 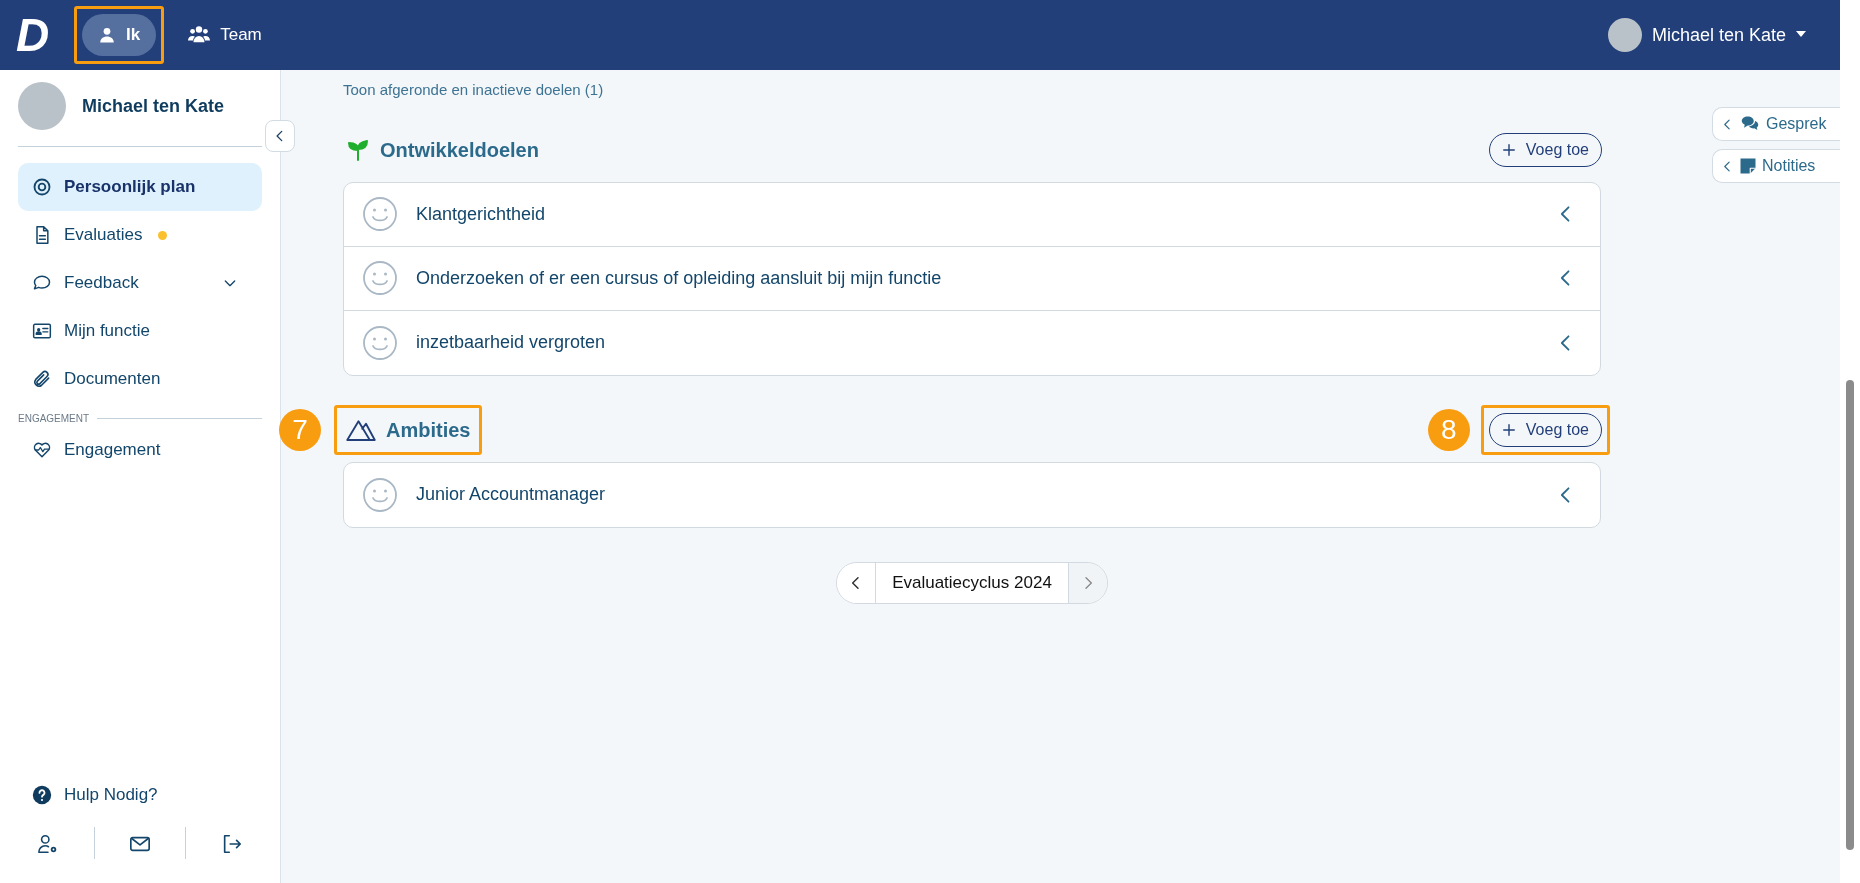 What do you see at coordinates (1448, 429) in the screenshot?
I see `step-number: 8` at bounding box center [1448, 429].